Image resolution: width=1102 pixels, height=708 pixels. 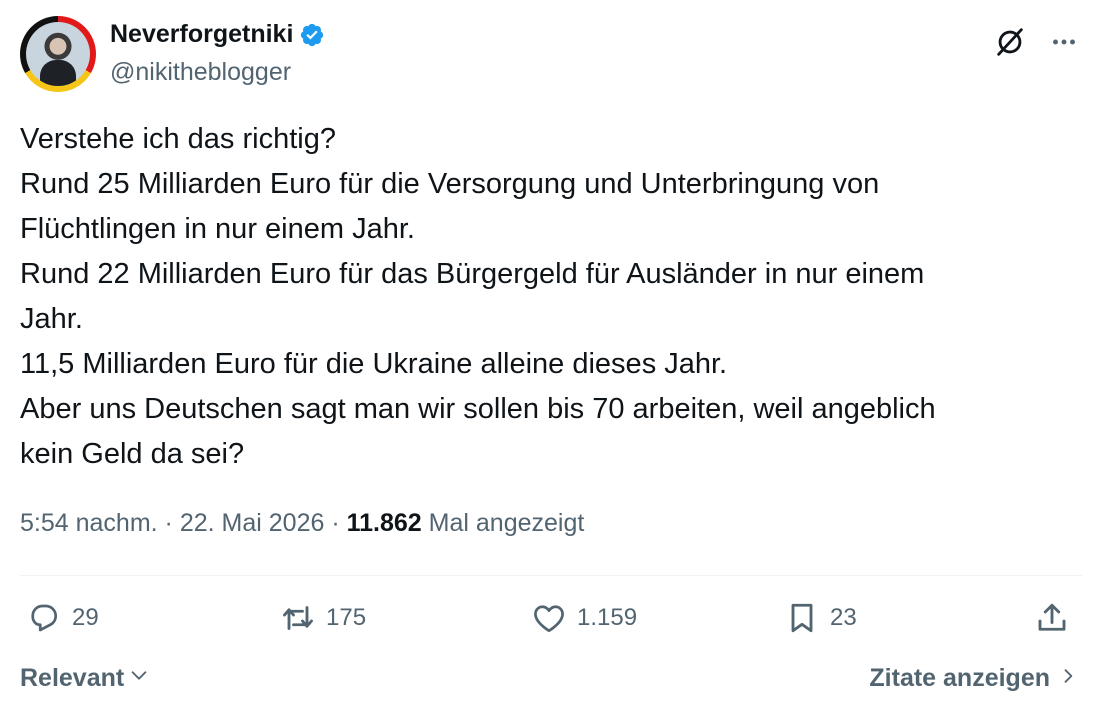 What do you see at coordinates (549, 619) in the screenshot?
I see `heart-icon` at bounding box center [549, 619].